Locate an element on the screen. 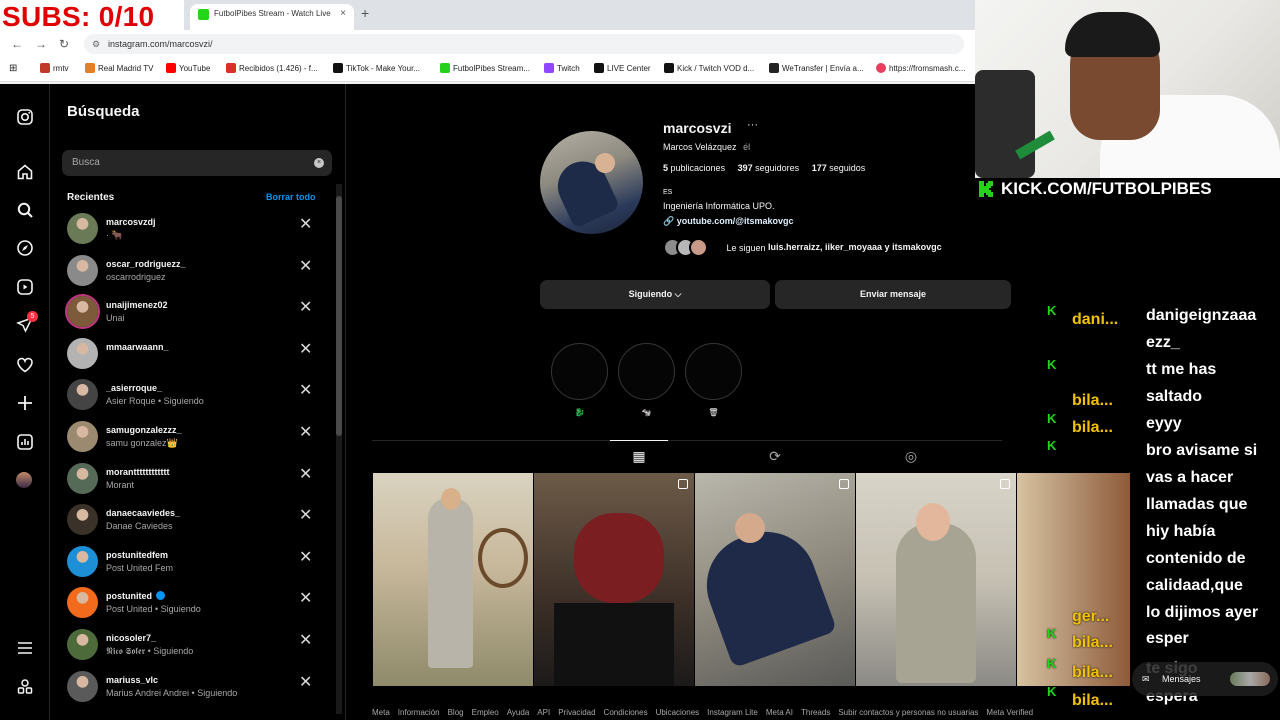 The width and height of the screenshot is (1280, 720). explore-icon is located at coordinates (25, 248).